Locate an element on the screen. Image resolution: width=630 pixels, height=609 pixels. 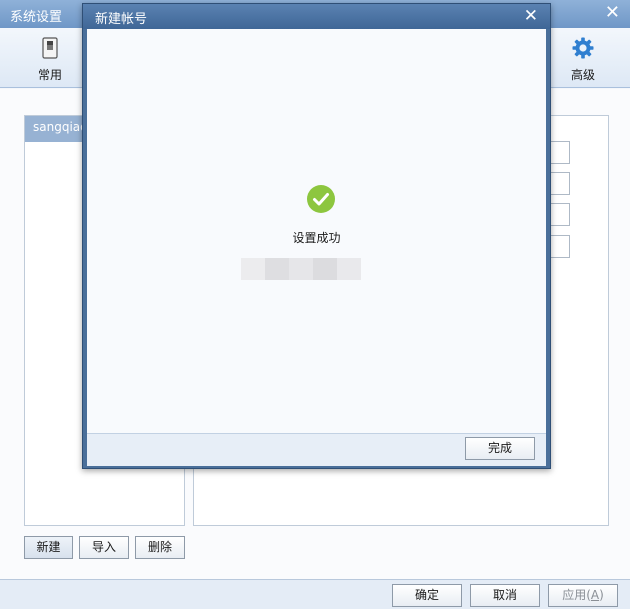
settings-window-title: 系统设置 is located at coordinates (36, 17).